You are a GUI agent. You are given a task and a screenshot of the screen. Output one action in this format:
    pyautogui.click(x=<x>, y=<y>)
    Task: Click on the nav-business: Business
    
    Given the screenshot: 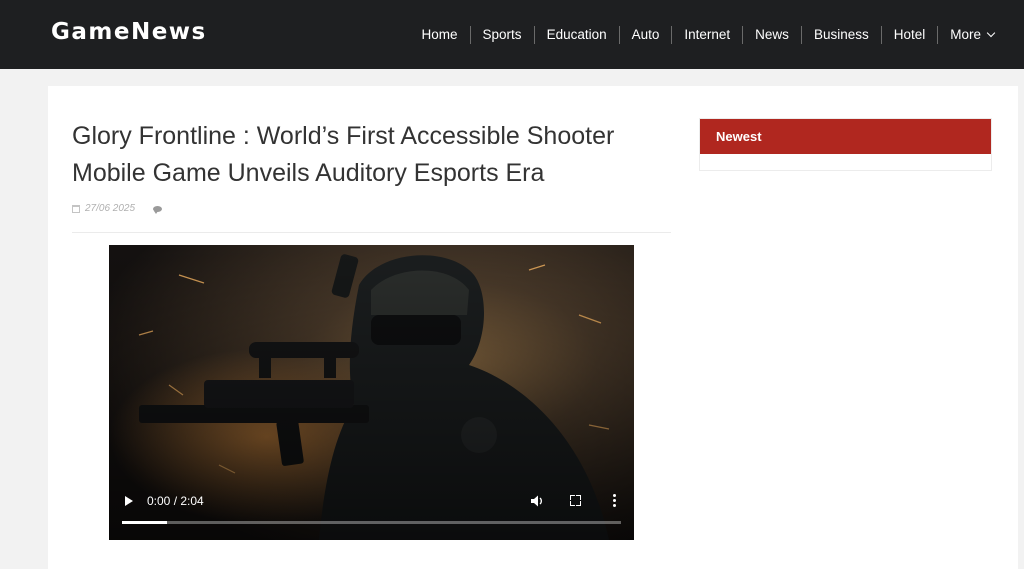 What is the action you would take?
    pyautogui.click(x=840, y=34)
    